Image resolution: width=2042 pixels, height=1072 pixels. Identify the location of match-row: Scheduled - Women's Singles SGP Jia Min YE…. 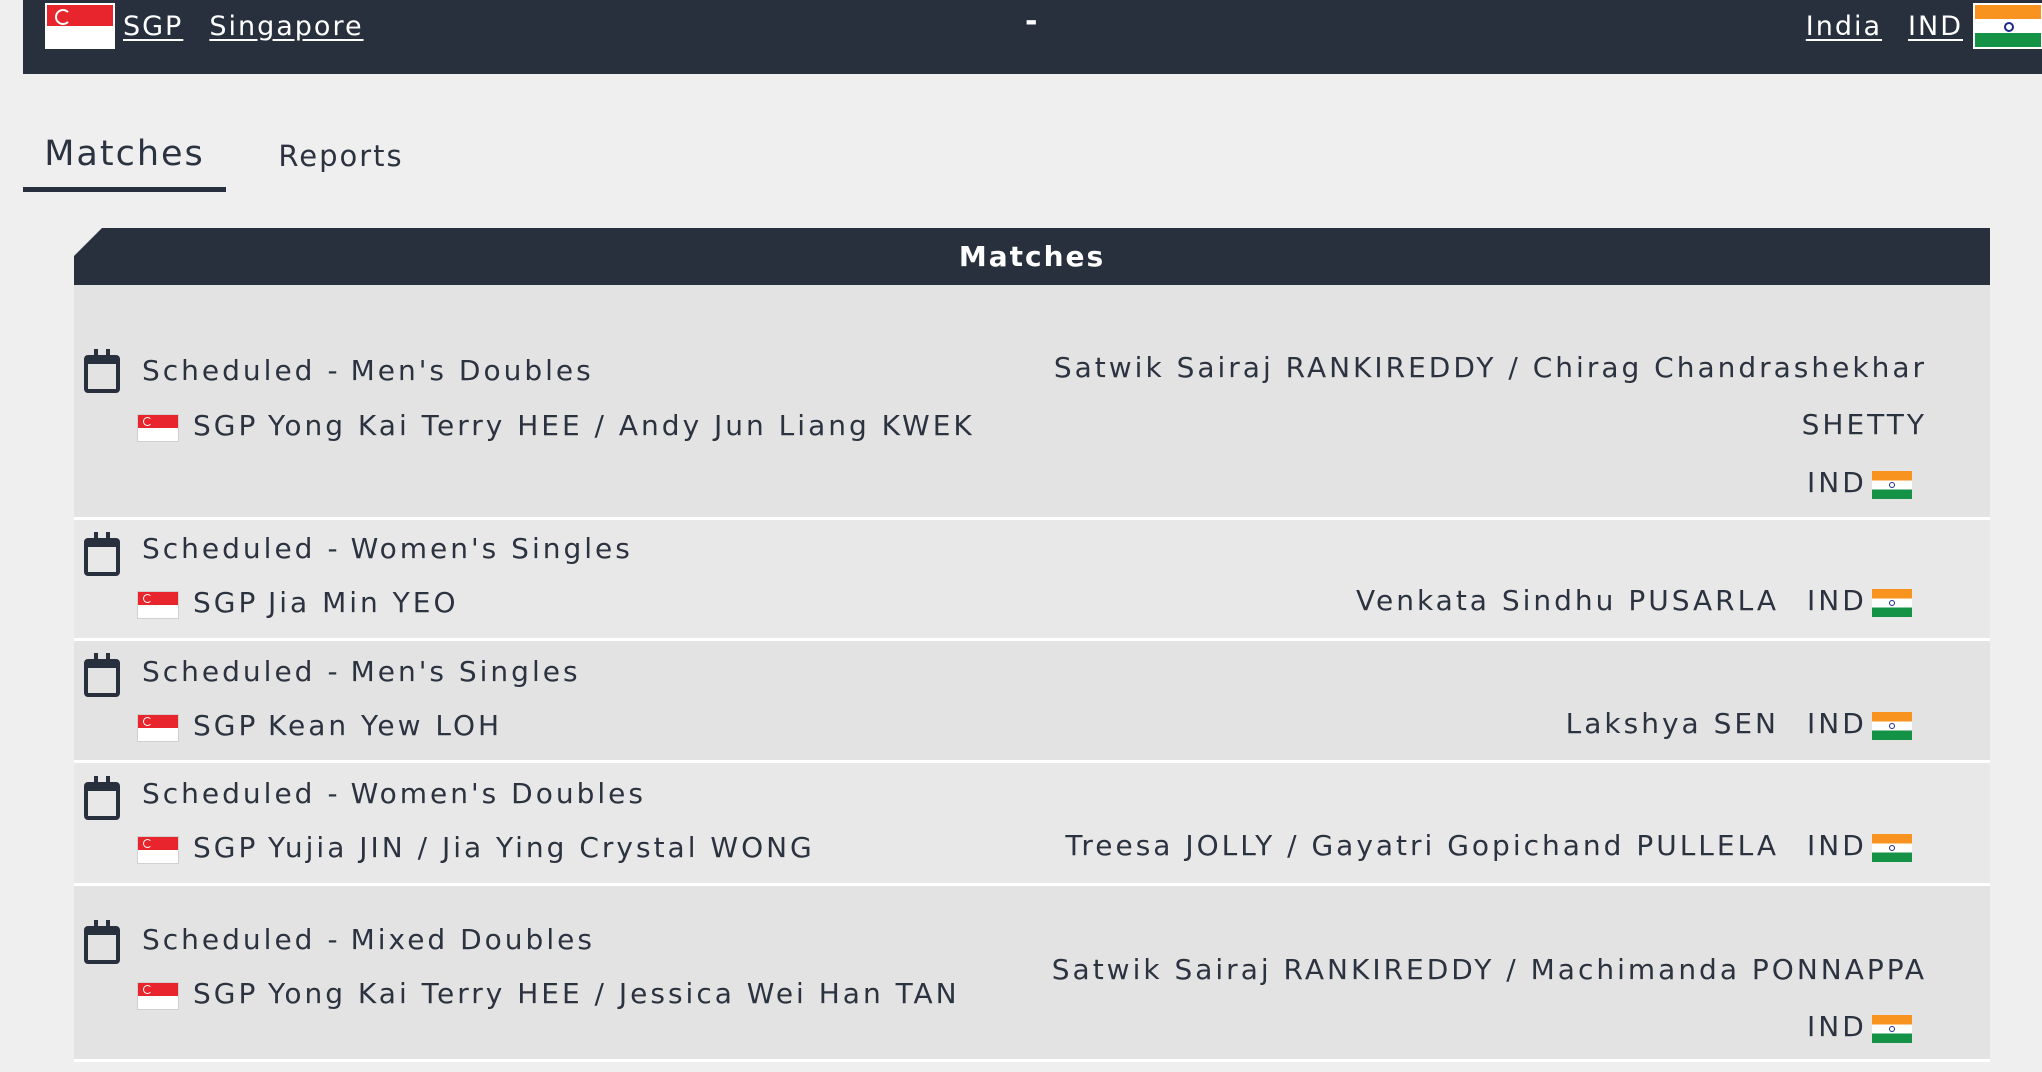
(1032, 580).